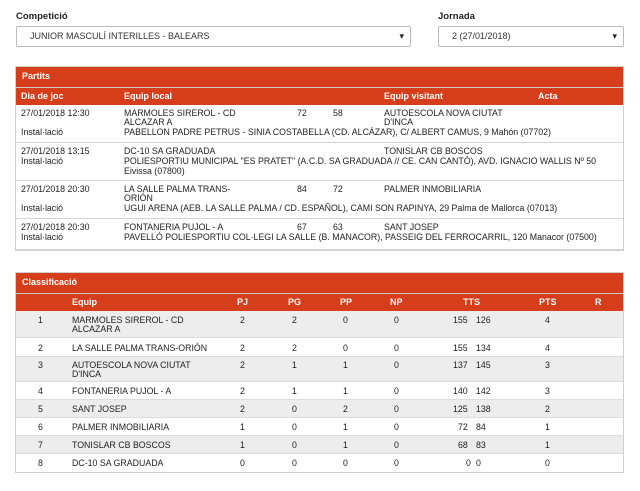  What do you see at coordinates (483, 320) in the screenshot?
I see `standings-points-against: 126` at bounding box center [483, 320].